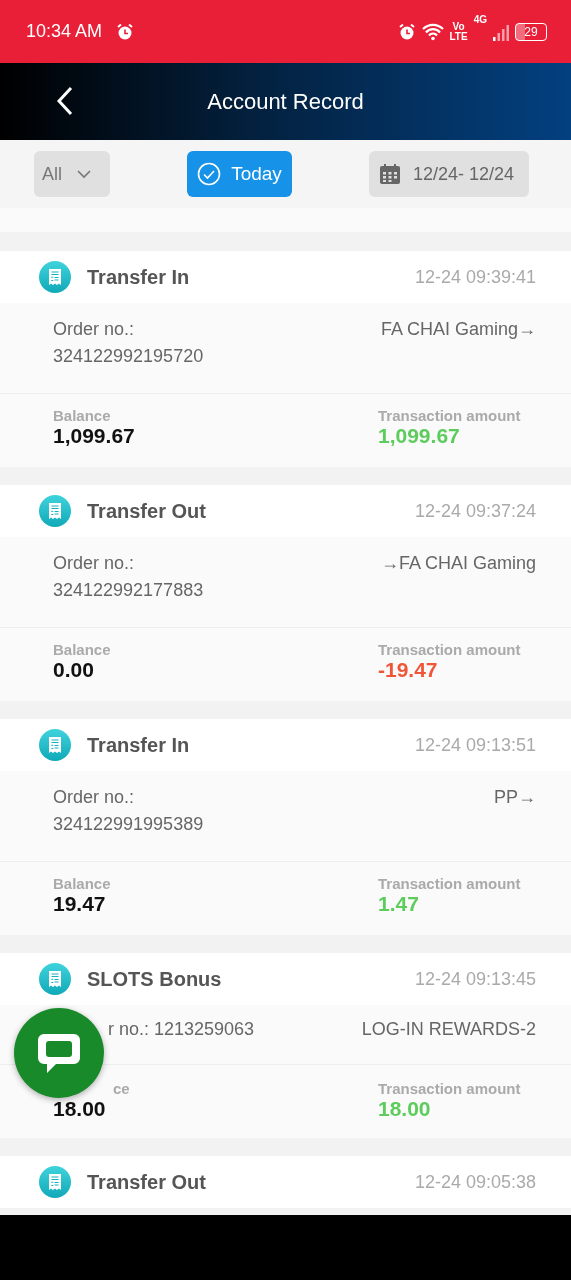 The width and height of the screenshot is (571, 1280). What do you see at coordinates (408, 670) in the screenshot?
I see `amount-value: -19.47` at bounding box center [408, 670].